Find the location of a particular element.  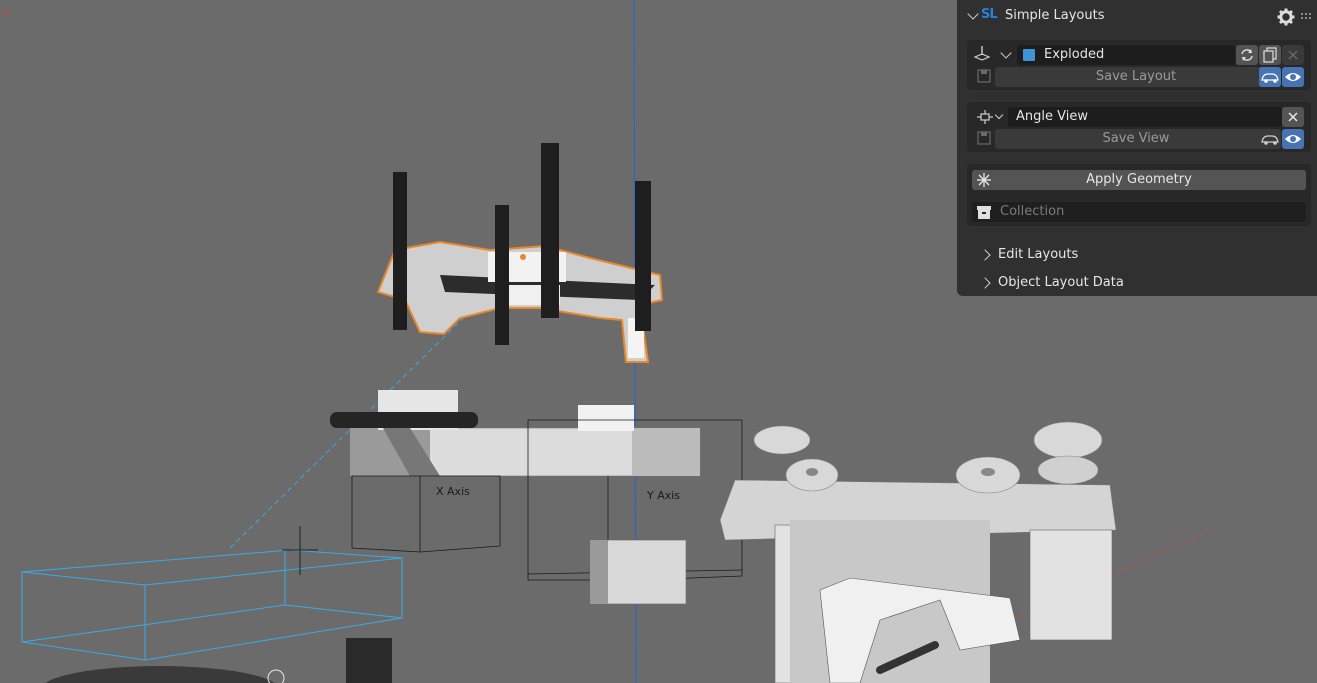

layout-visibility-toggle is located at coordinates (1293, 77).